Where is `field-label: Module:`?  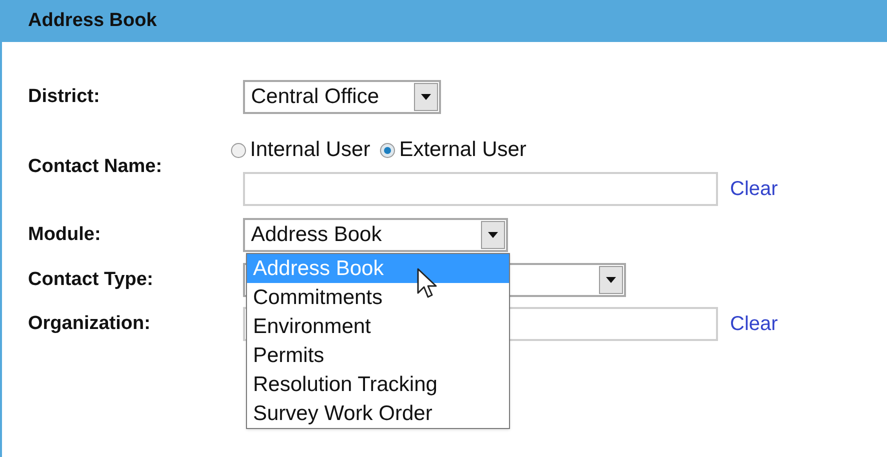 field-label: Module: is located at coordinates (65, 234).